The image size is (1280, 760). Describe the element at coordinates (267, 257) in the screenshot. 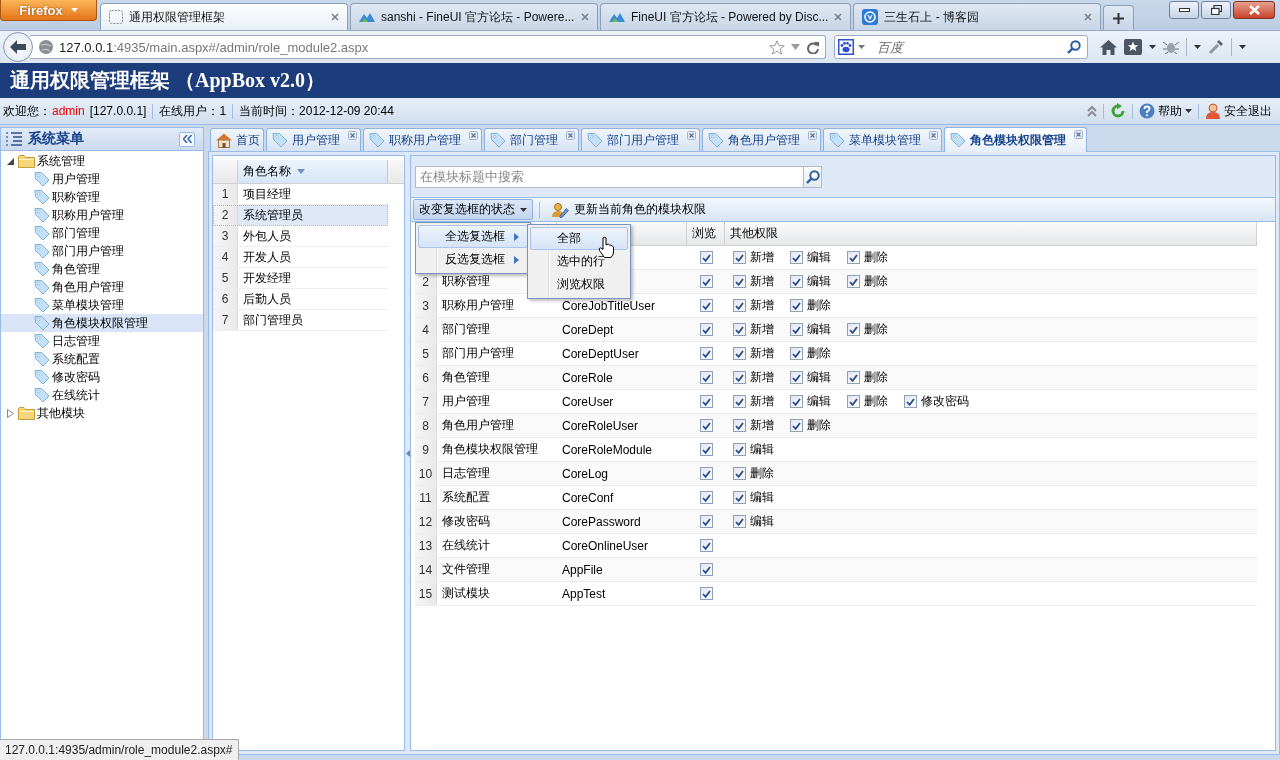

I see `table-cell-text: 开发人员` at that location.